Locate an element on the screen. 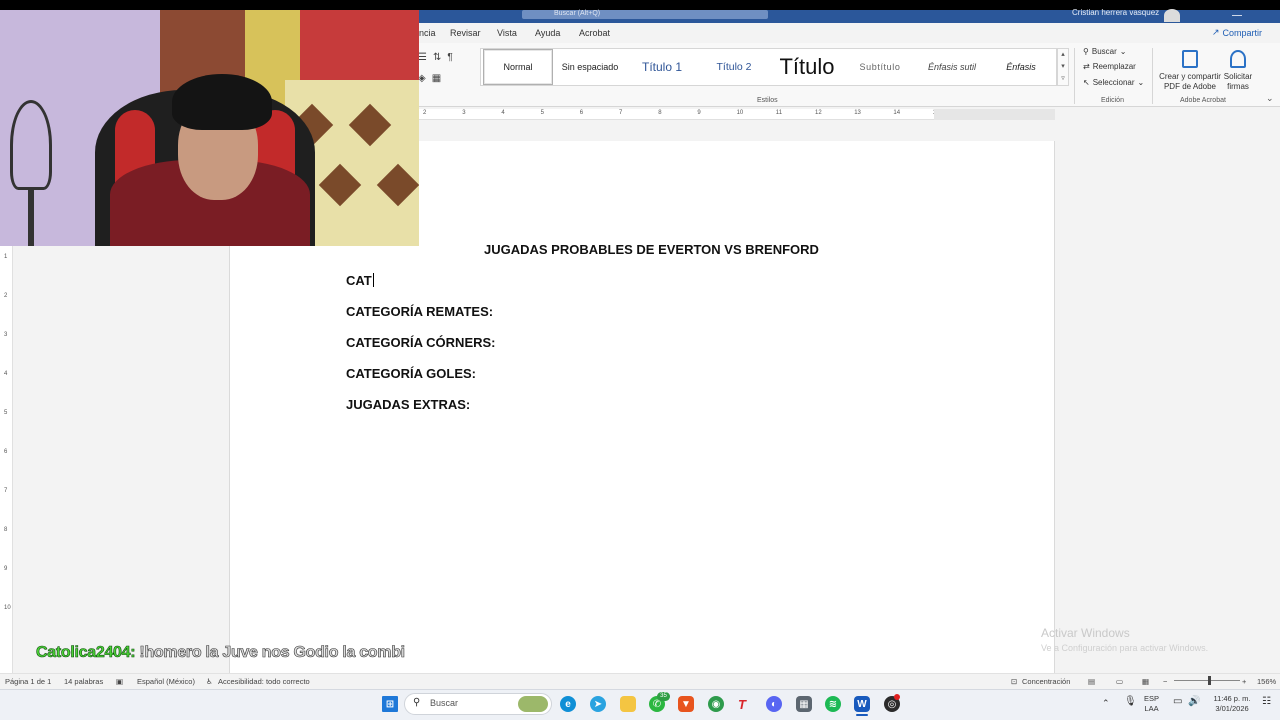  notifications-icon: ☷ is located at coordinates (1266, 702).